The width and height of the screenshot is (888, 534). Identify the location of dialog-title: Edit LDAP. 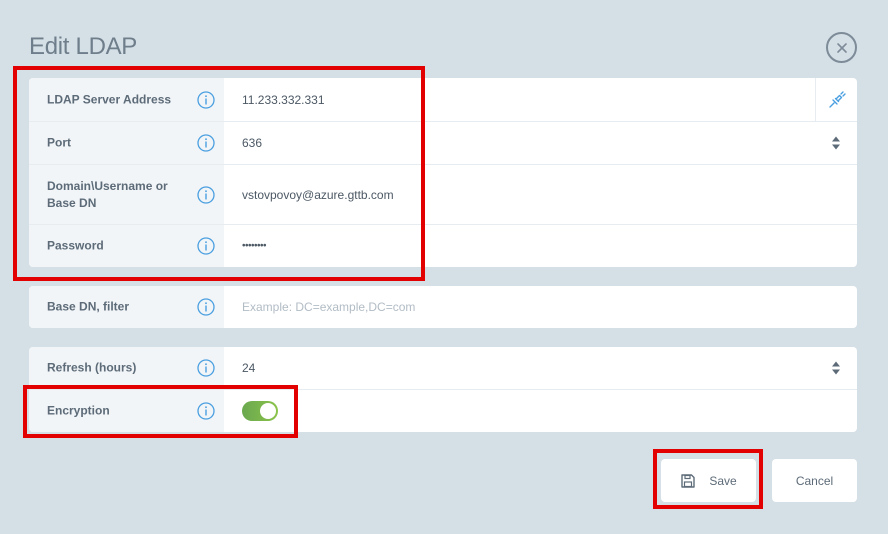
(83, 46).